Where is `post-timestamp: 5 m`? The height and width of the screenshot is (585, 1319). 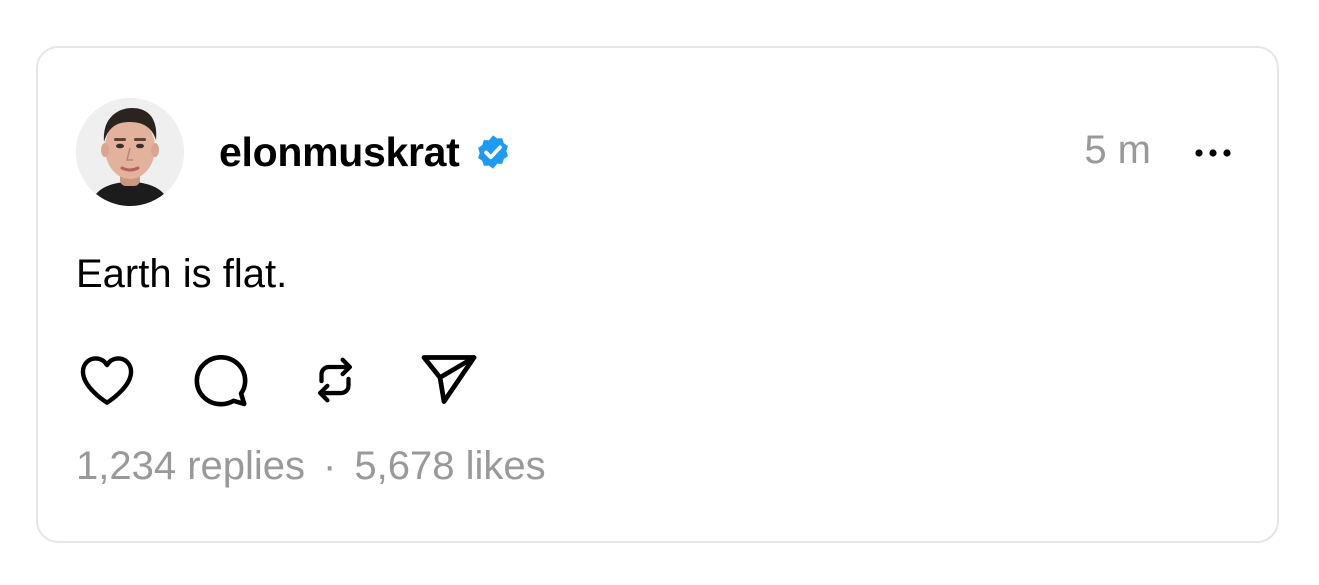 post-timestamp: 5 m is located at coordinates (1117, 150).